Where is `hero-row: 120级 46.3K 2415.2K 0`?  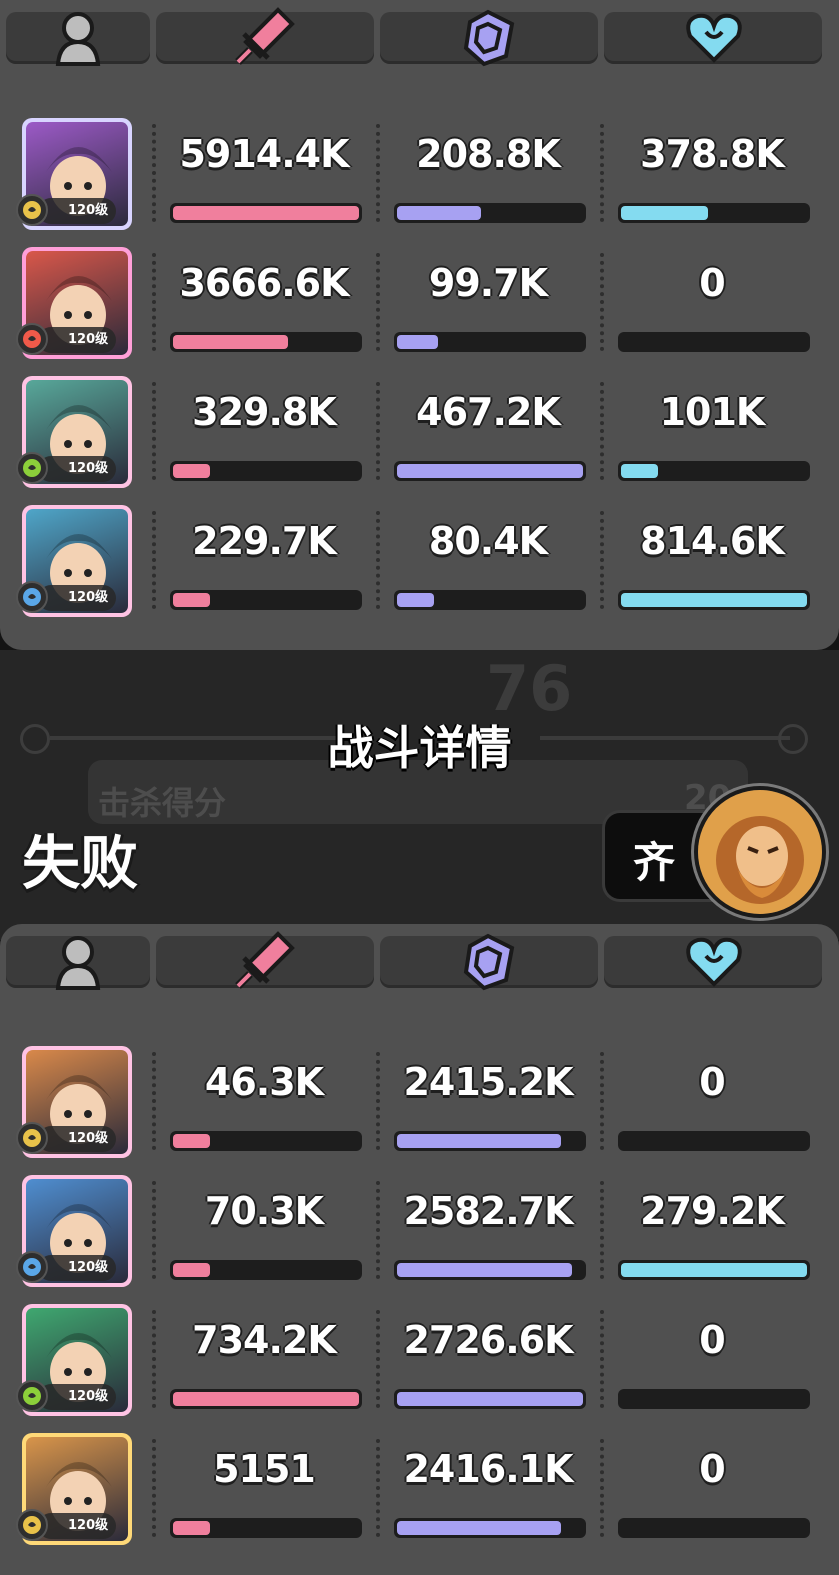
hero-row: 120级 46.3K 2415.2K 0 is located at coordinates (419, 1110).